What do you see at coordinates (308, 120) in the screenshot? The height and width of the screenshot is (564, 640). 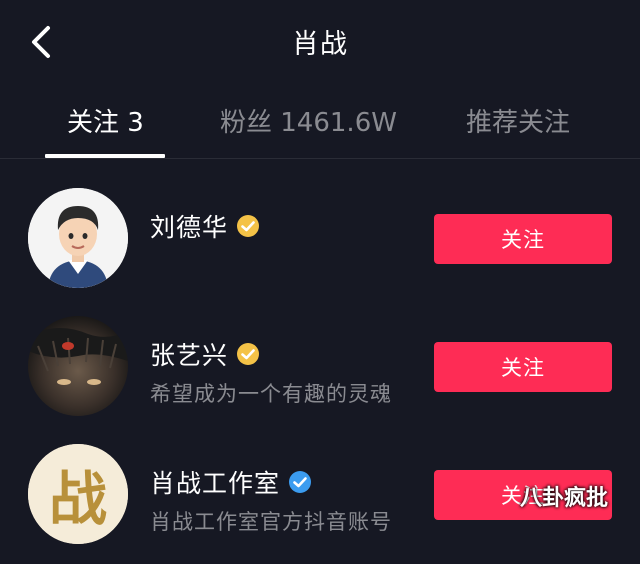 I see `tab-fans: 粉丝 1461.6W` at bounding box center [308, 120].